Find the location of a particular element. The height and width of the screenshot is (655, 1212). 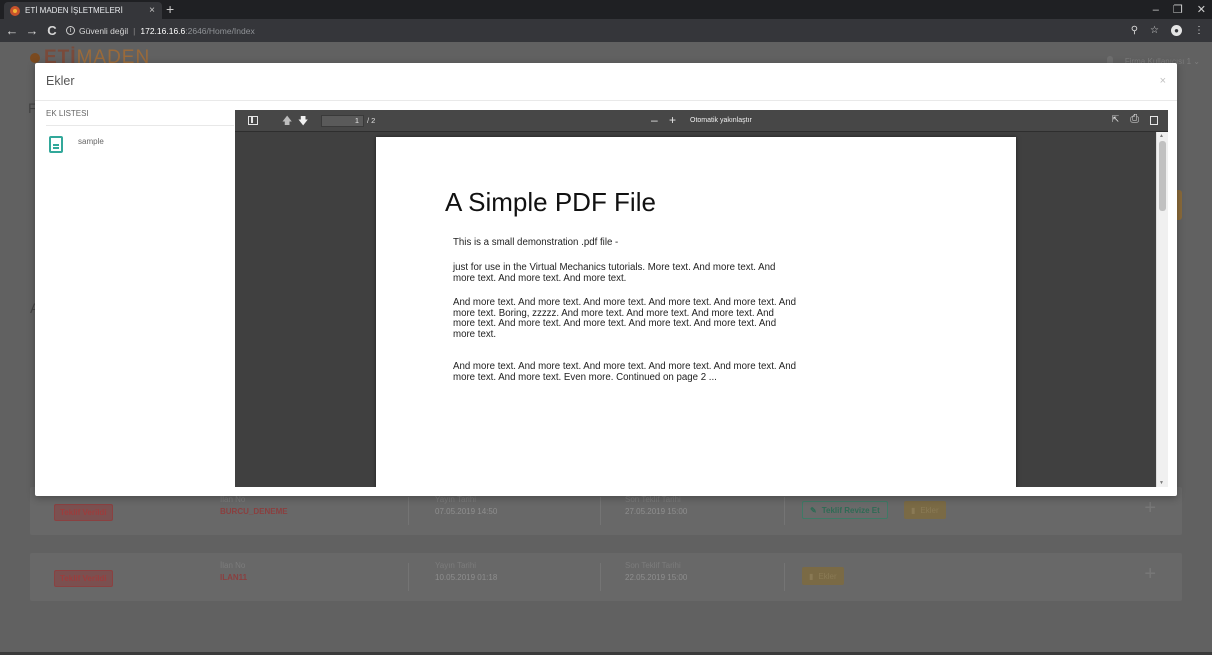

teklif-revize-button: ✎ Teklif Revize Et is located at coordinates (845, 510).